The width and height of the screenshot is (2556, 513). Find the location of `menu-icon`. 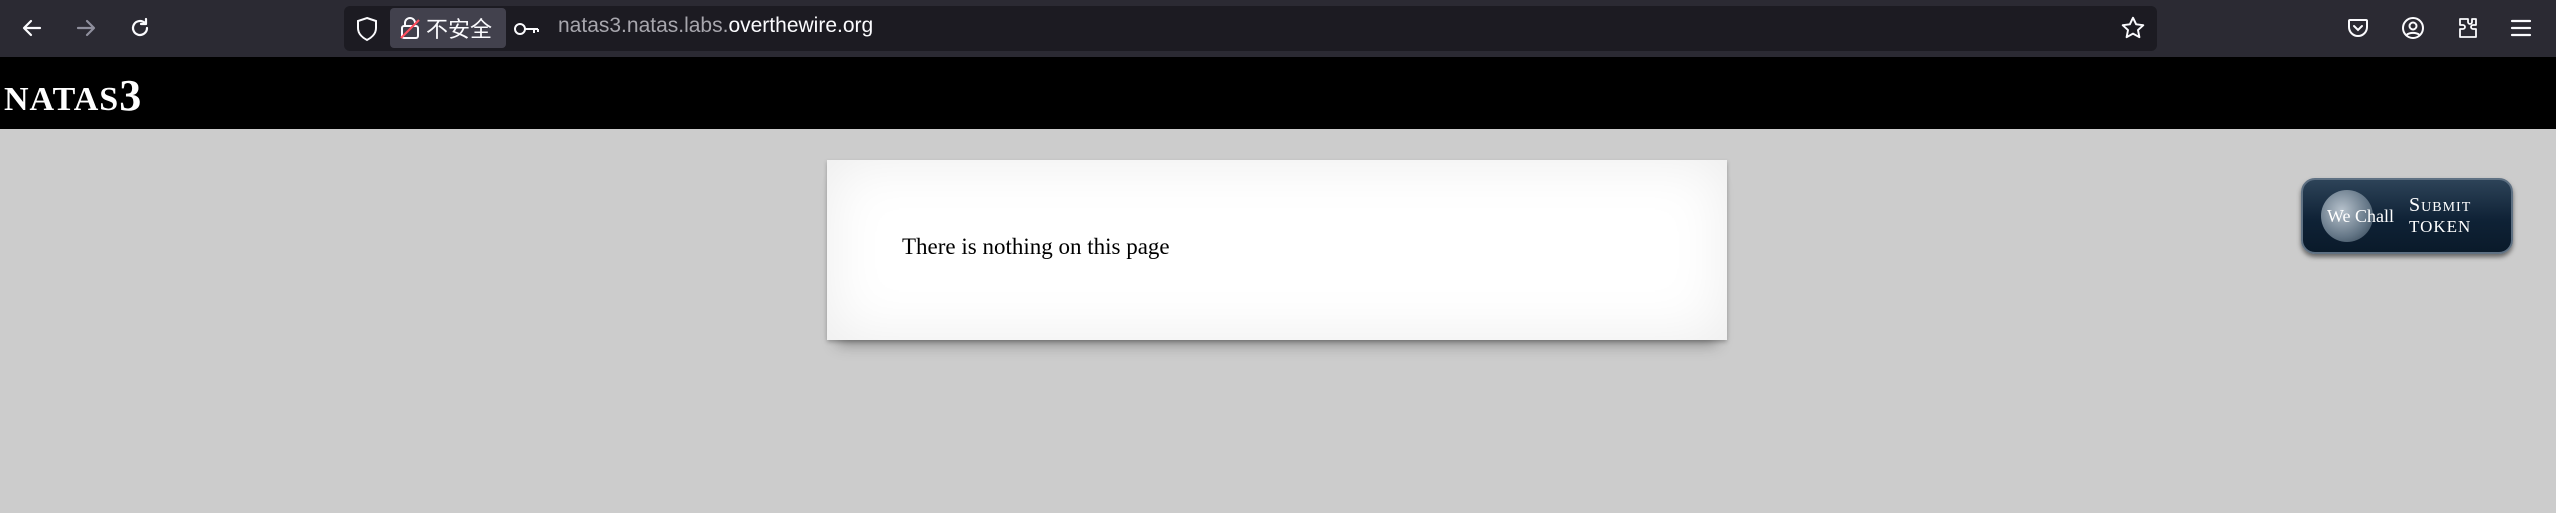

menu-icon is located at coordinates (2521, 28).